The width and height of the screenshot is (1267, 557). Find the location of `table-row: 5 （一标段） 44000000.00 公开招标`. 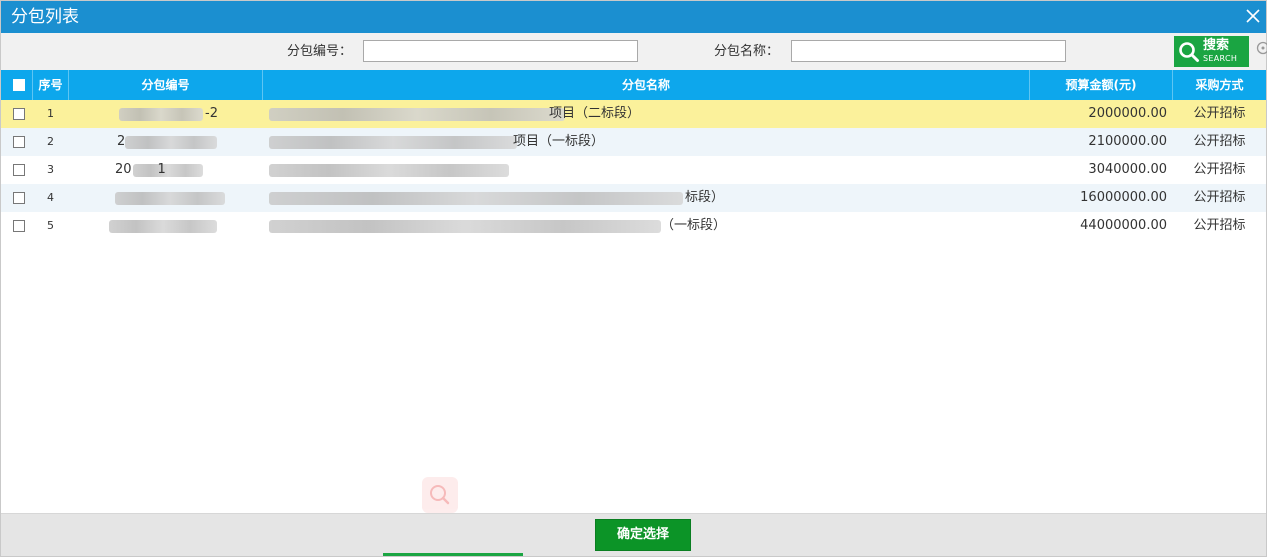

table-row: 5 （一标段） 44000000.00 公开招标 is located at coordinates (633, 226).